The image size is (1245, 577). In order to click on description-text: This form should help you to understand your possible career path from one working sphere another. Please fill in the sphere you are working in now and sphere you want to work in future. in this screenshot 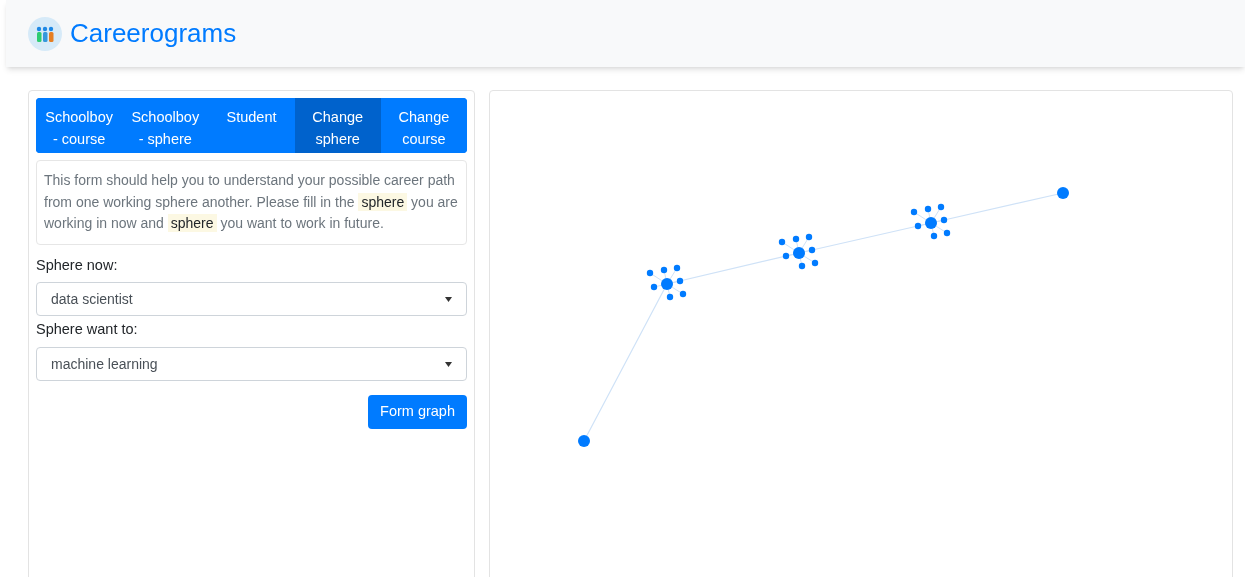, I will do `click(251, 202)`.